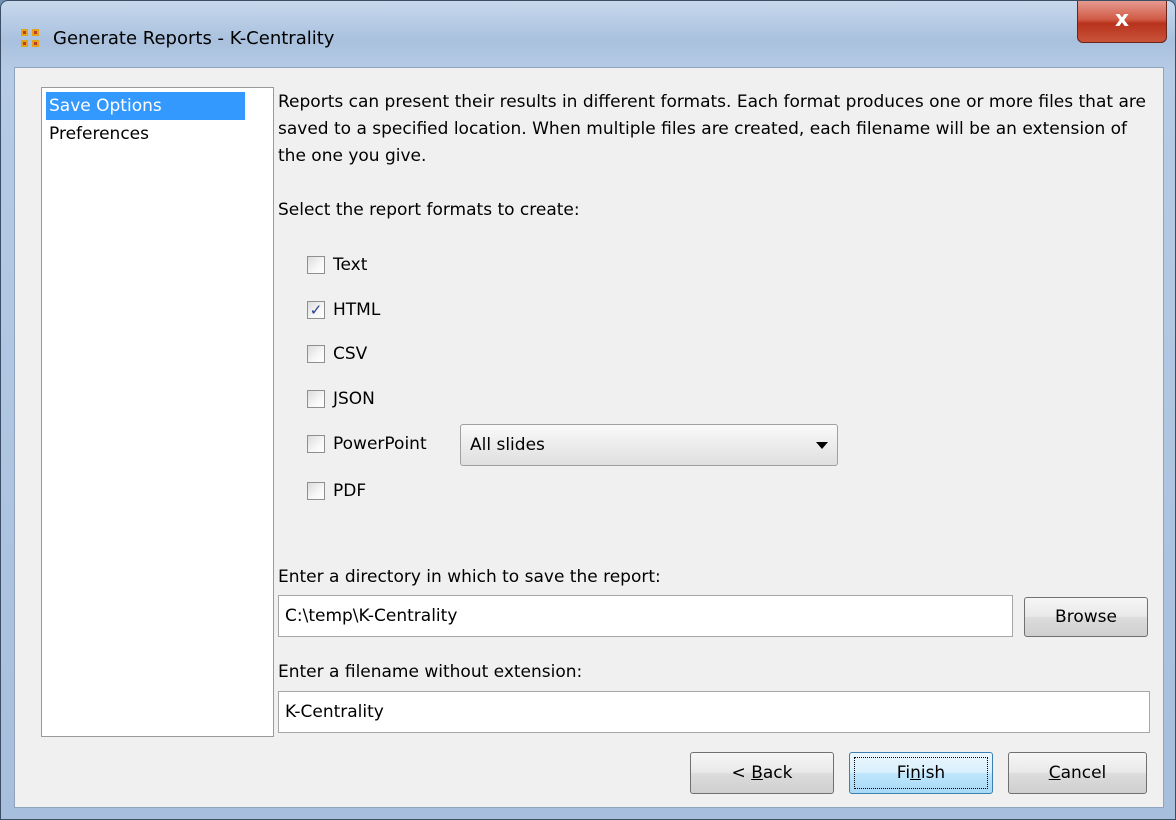  I want to click on filename-label: Enter a filename without extension:, so click(430, 672).